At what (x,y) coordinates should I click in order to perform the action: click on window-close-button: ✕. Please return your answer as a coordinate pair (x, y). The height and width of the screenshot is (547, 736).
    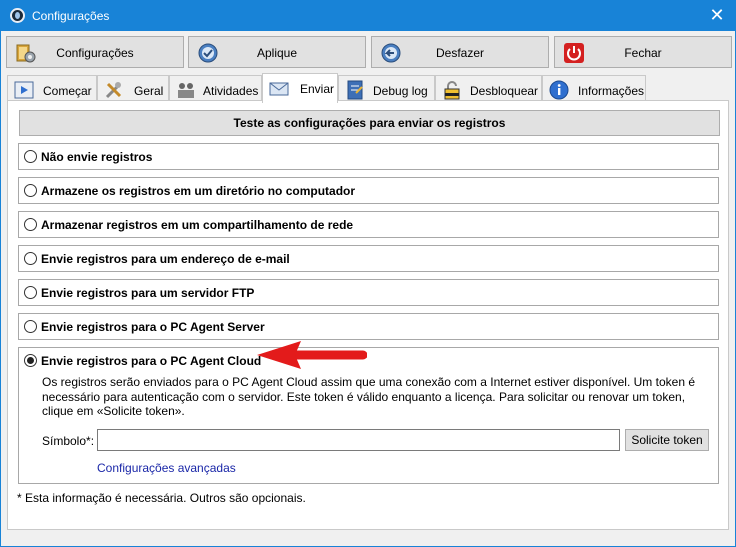
    Looking at the image, I should click on (717, 15).